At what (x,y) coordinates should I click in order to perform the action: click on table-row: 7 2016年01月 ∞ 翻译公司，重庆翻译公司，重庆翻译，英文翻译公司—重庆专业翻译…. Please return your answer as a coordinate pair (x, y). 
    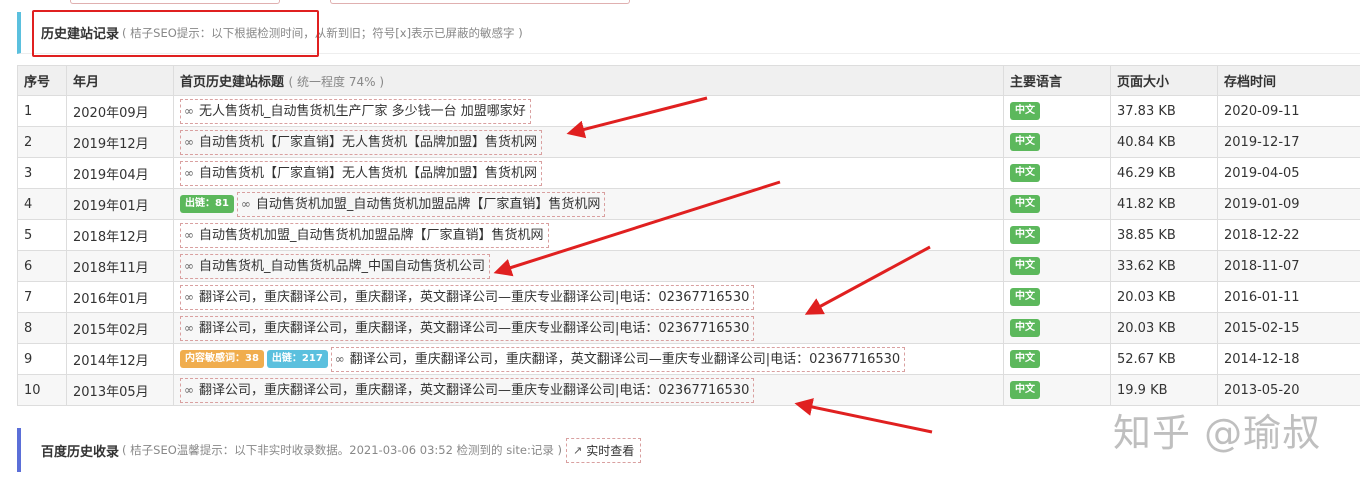
    Looking at the image, I should click on (688, 297).